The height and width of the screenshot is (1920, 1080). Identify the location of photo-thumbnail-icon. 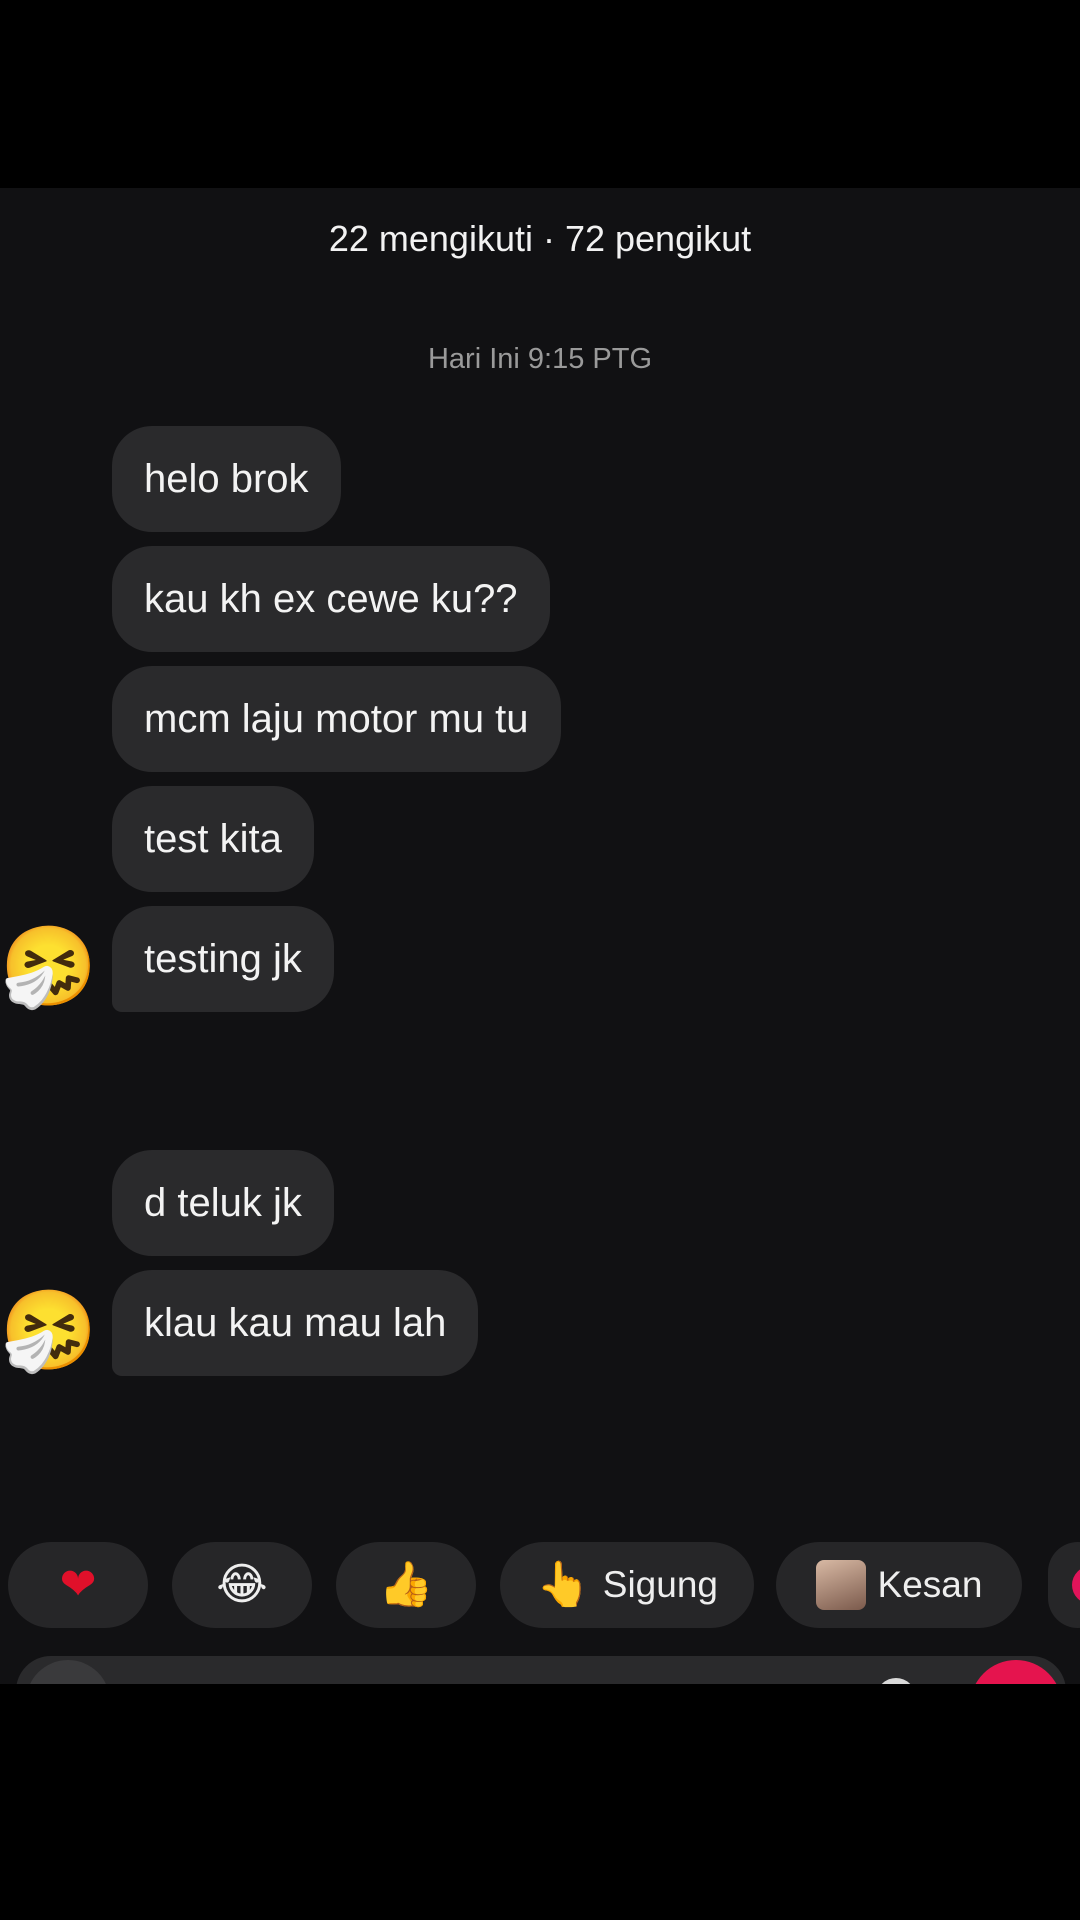
(840, 1585).